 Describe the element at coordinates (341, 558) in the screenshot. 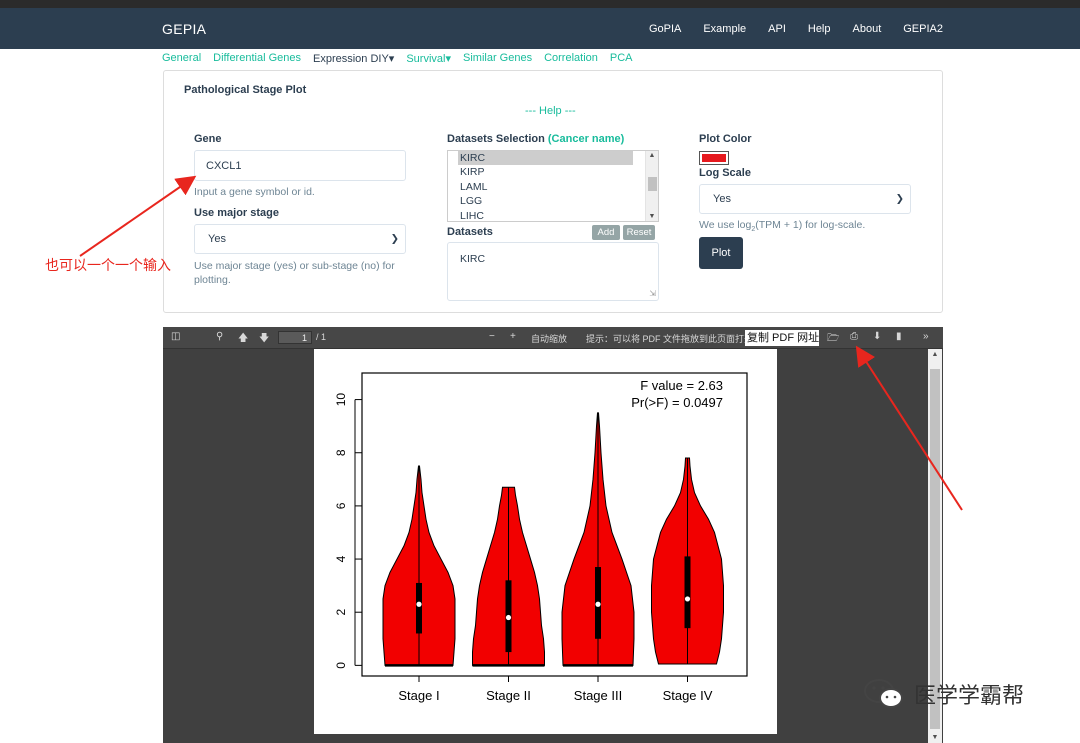

I see `y-tick-label: 4` at that location.